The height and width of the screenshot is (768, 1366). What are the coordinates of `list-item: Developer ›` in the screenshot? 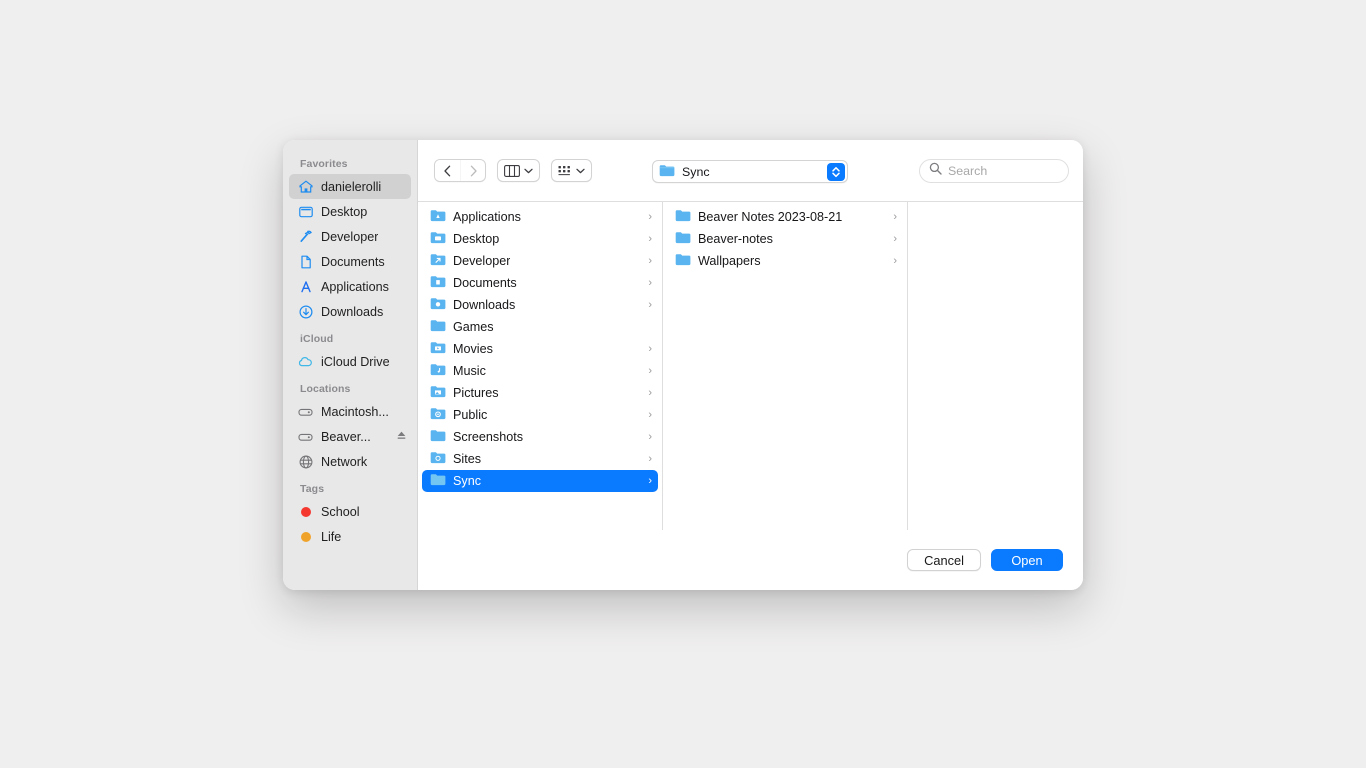 It's located at (540, 261).